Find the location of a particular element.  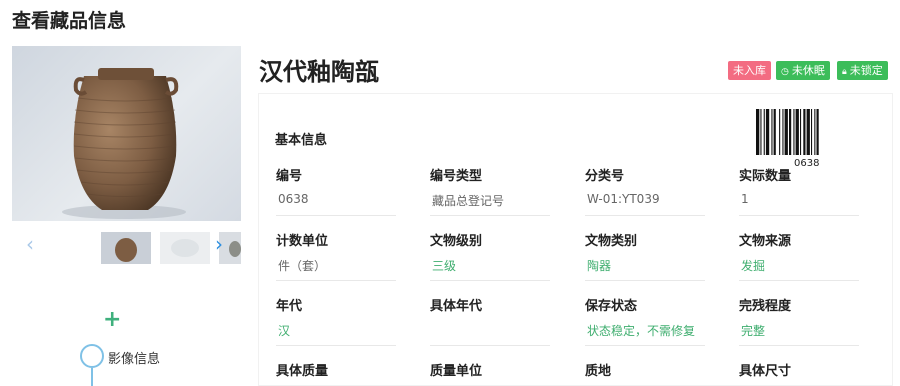

barcode-number: 0638 is located at coordinates (807, 163).